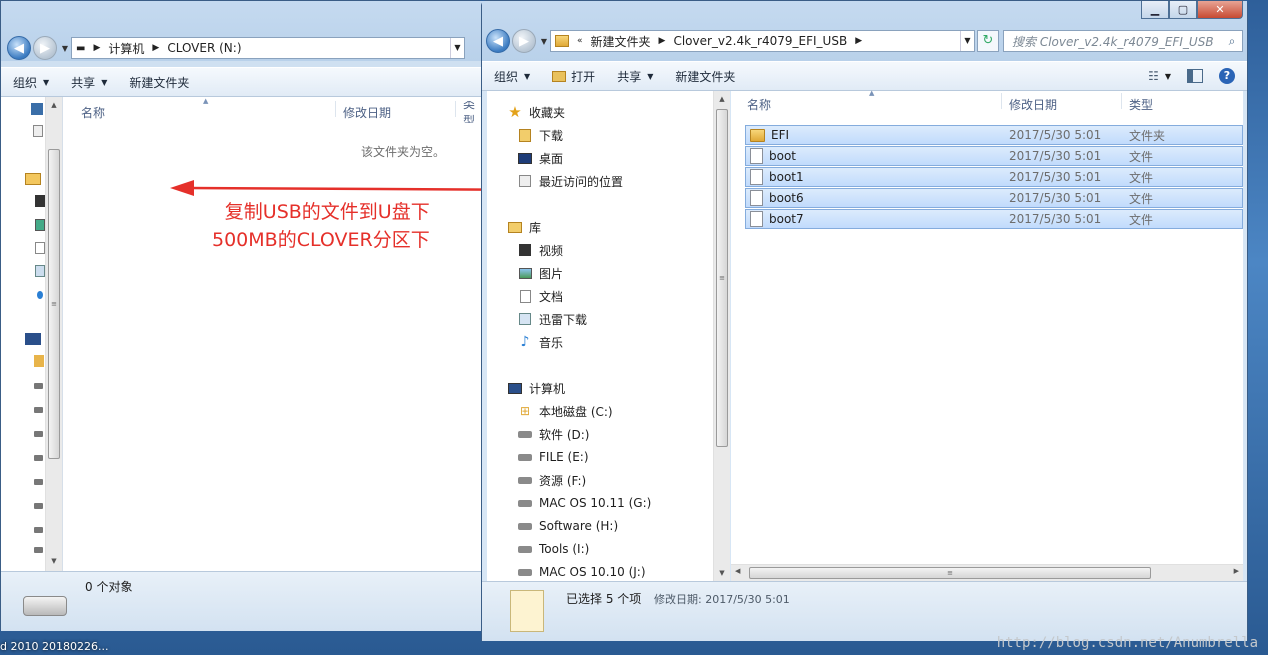 This screenshot has height=655, width=1268. Describe the element at coordinates (994, 135) in the screenshot. I see `file-row: EFI 2017/5/30 5:01 文件夹` at that location.